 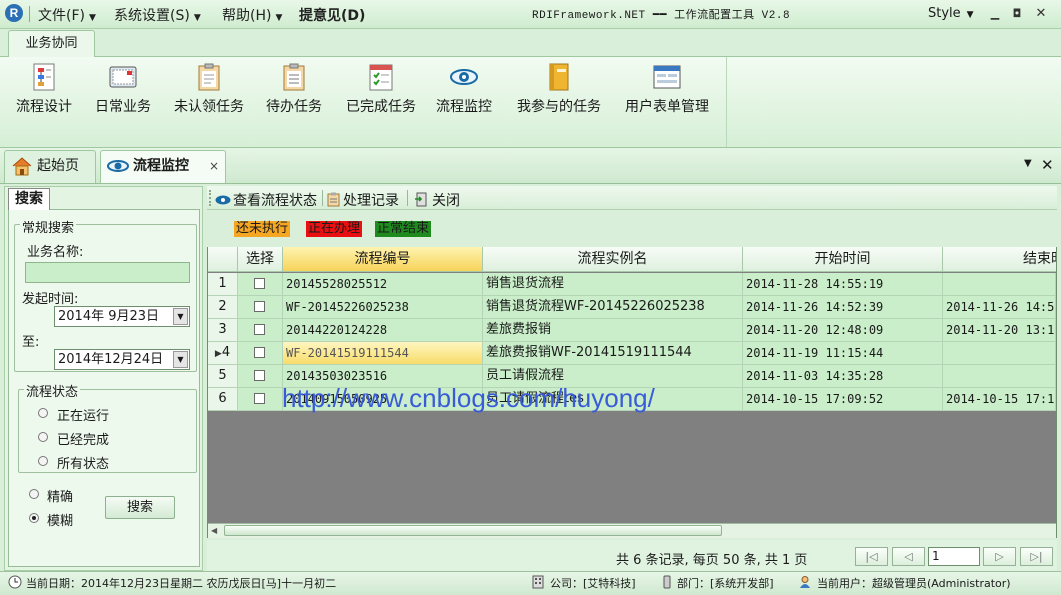 I want to click on ribbon-button-flow-design: 流程设计, so click(x=44, y=91).